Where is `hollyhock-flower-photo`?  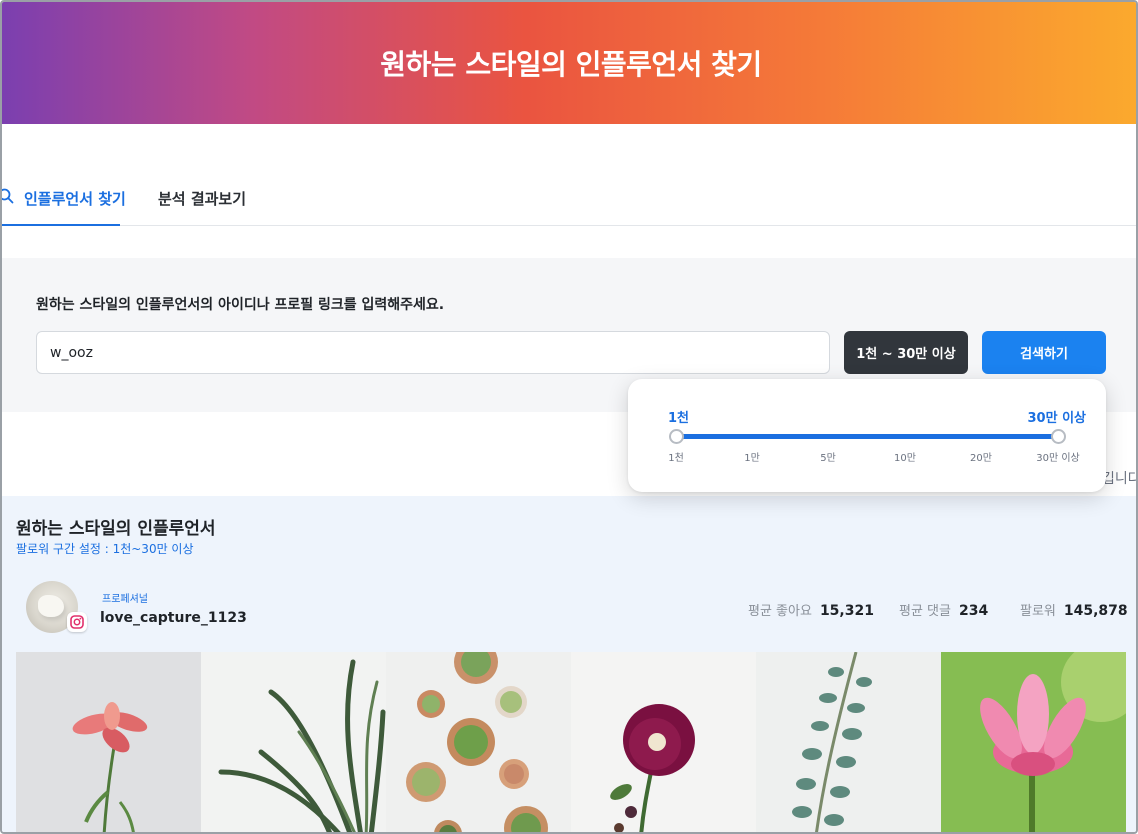
hollyhock-flower-photo is located at coordinates (663, 742).